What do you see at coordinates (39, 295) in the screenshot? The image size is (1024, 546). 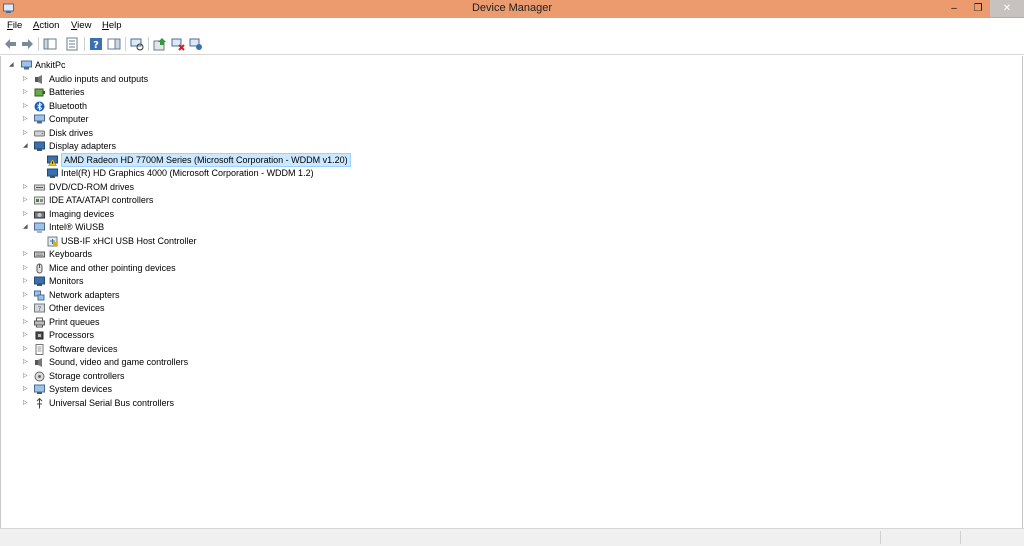 I see `network-icon` at bounding box center [39, 295].